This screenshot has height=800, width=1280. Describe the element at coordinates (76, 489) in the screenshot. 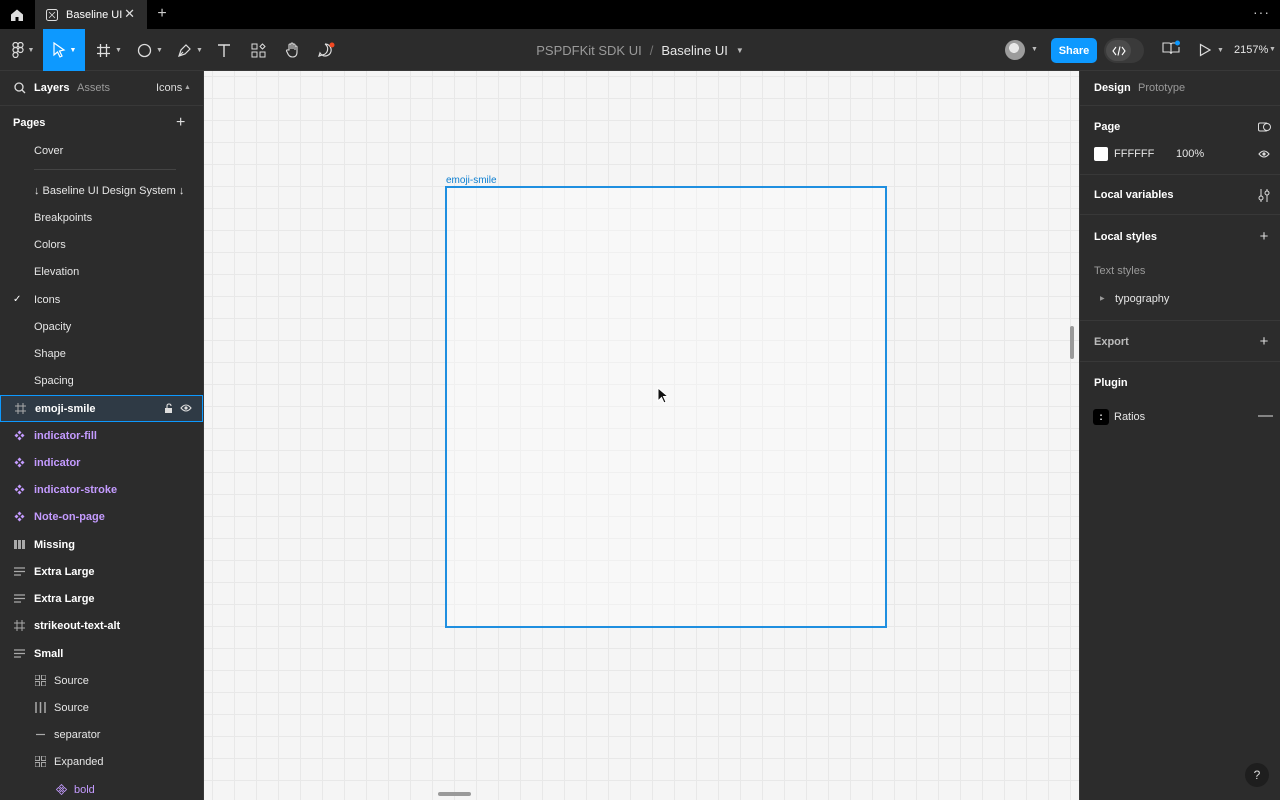

I see `layer-label: indicator-stroke` at that location.